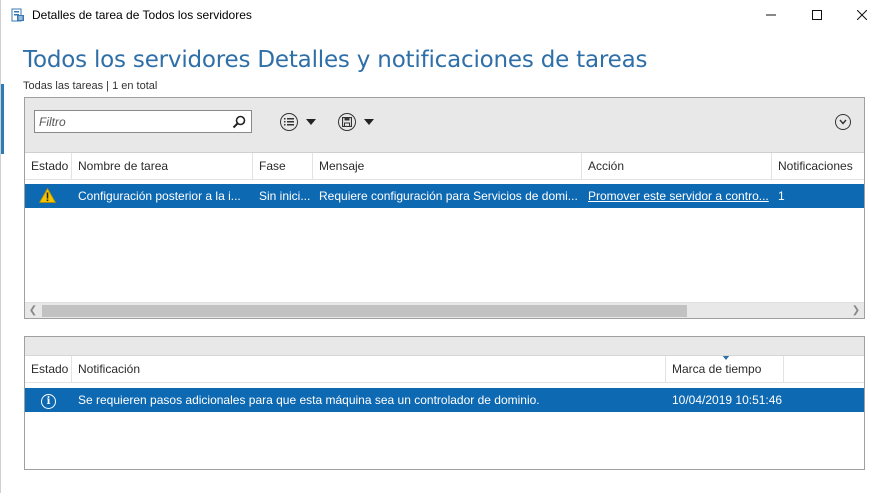  Describe the element at coordinates (130, 121) in the screenshot. I see `filter-input` at that location.